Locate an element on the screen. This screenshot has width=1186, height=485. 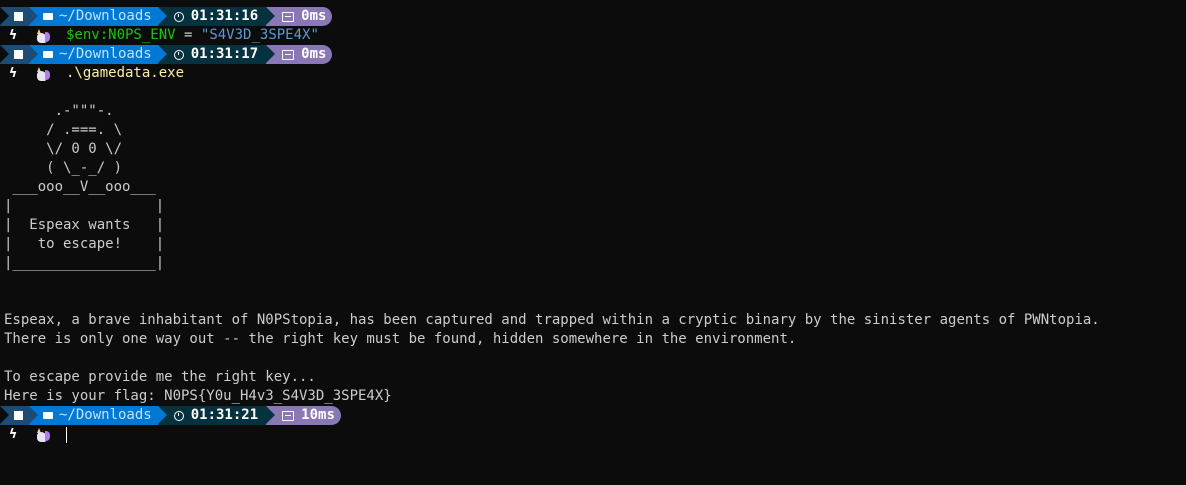
env-variable: $env:N0PS_ENV is located at coordinates (121, 35).